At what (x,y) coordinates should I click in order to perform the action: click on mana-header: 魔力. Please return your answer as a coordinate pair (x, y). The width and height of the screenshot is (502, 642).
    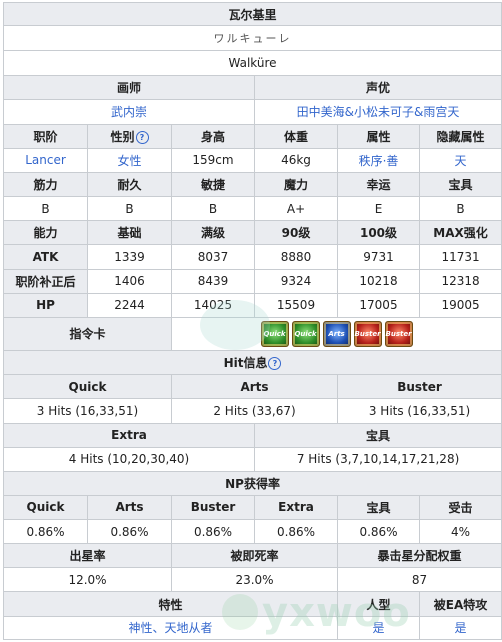
    Looking at the image, I should click on (296, 185).